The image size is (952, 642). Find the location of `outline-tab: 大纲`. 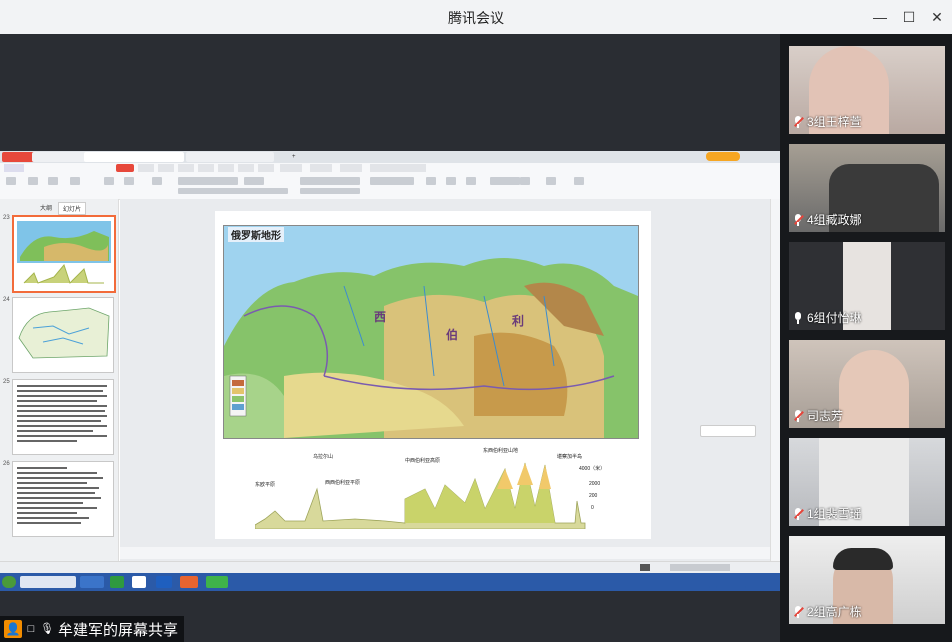

outline-tab: 大纲 is located at coordinates (46, 207).